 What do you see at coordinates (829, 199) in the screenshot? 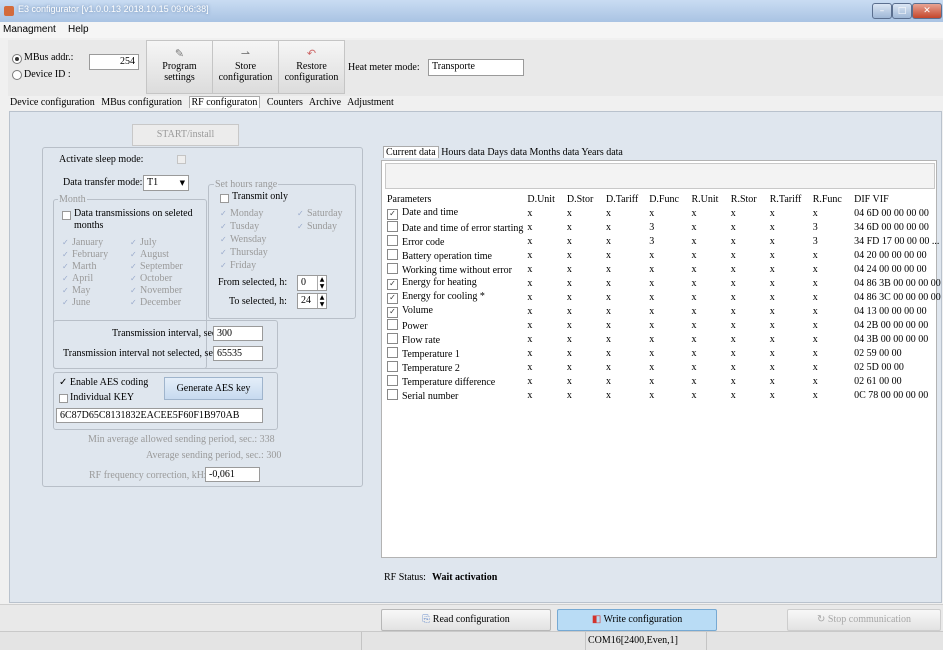
I see `column-header: R.Func` at bounding box center [829, 199].